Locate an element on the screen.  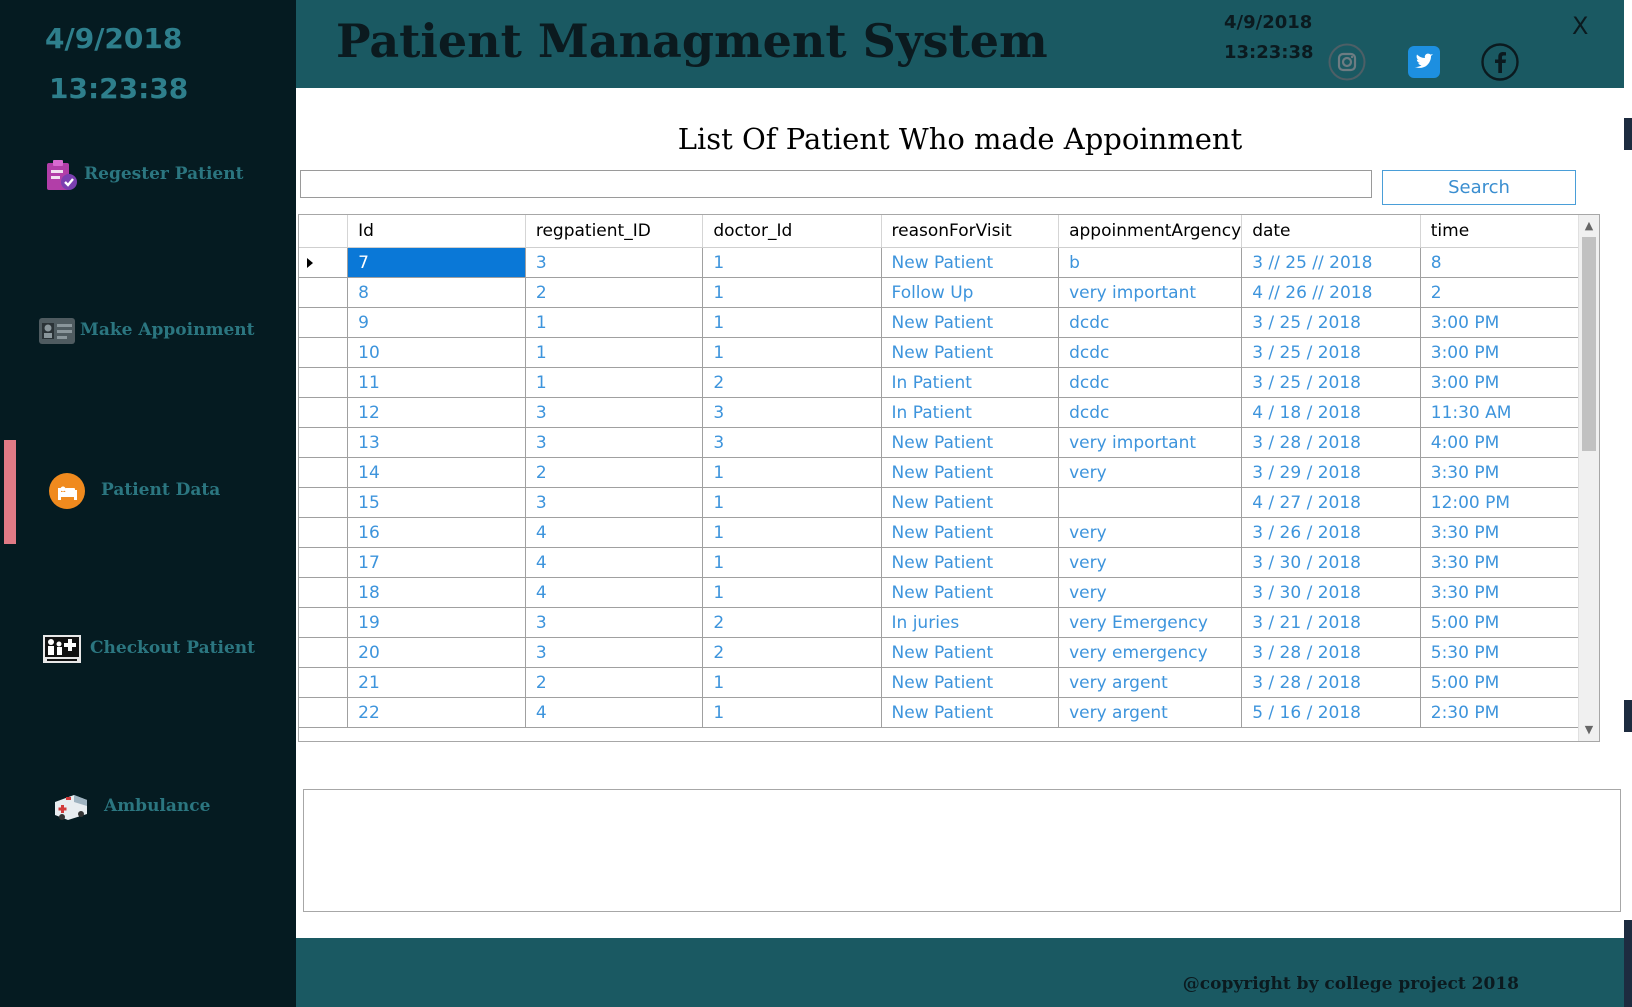
table-cell: In juries is located at coordinates (970, 622).